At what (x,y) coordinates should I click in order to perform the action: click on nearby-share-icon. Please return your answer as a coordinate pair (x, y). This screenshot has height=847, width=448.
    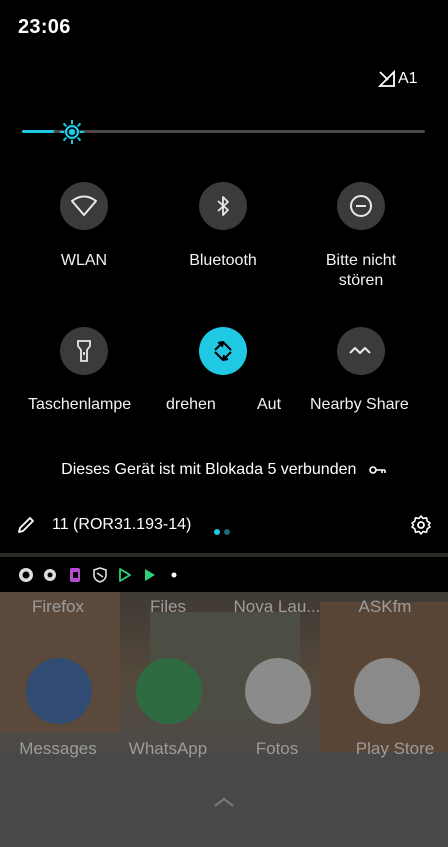
    Looking at the image, I should click on (361, 351).